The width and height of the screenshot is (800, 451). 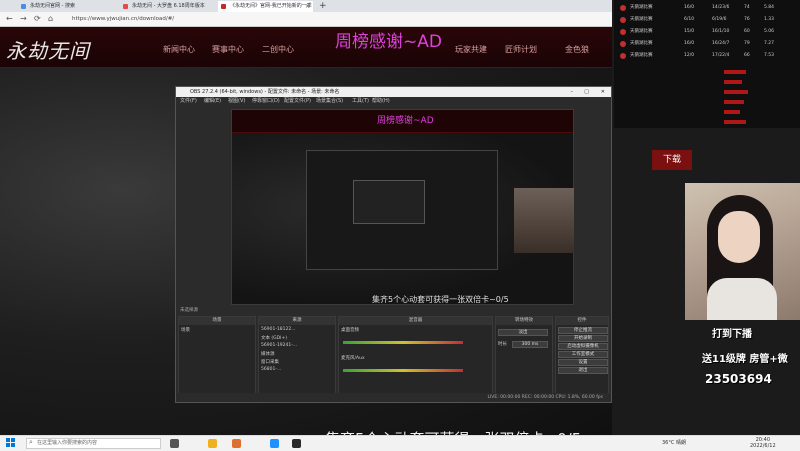 What do you see at coordinates (583, 346) in the screenshot?
I see `virtual-camera-button: 启动虚拟摄像机` at bounding box center [583, 346].